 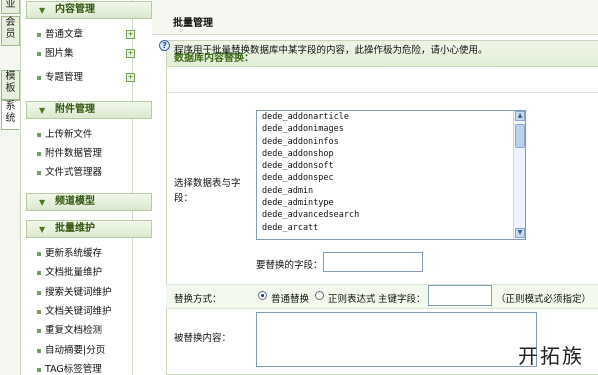 What do you see at coordinates (69, 254) in the screenshot?
I see `menu-item-update-cache: 更新系统缓存` at bounding box center [69, 254].